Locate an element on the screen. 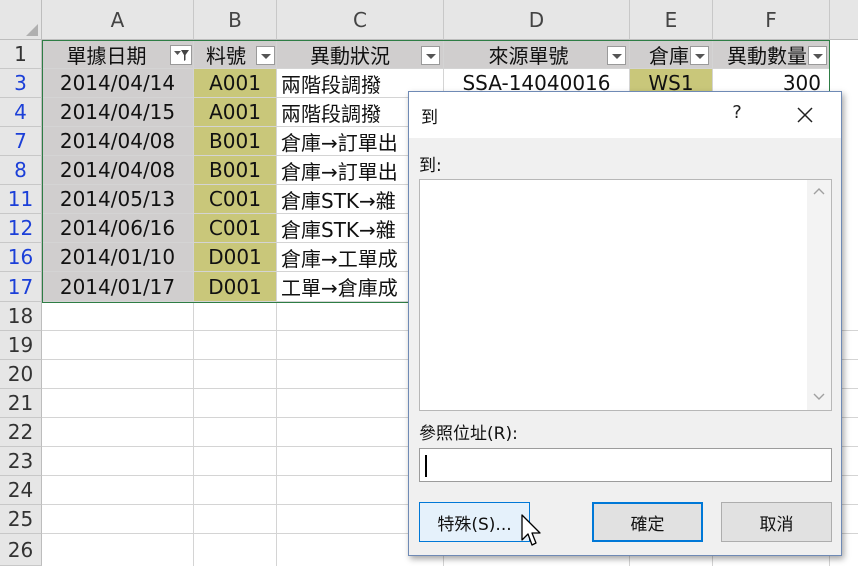  mouse-pointer-icon is located at coordinates (531, 530).